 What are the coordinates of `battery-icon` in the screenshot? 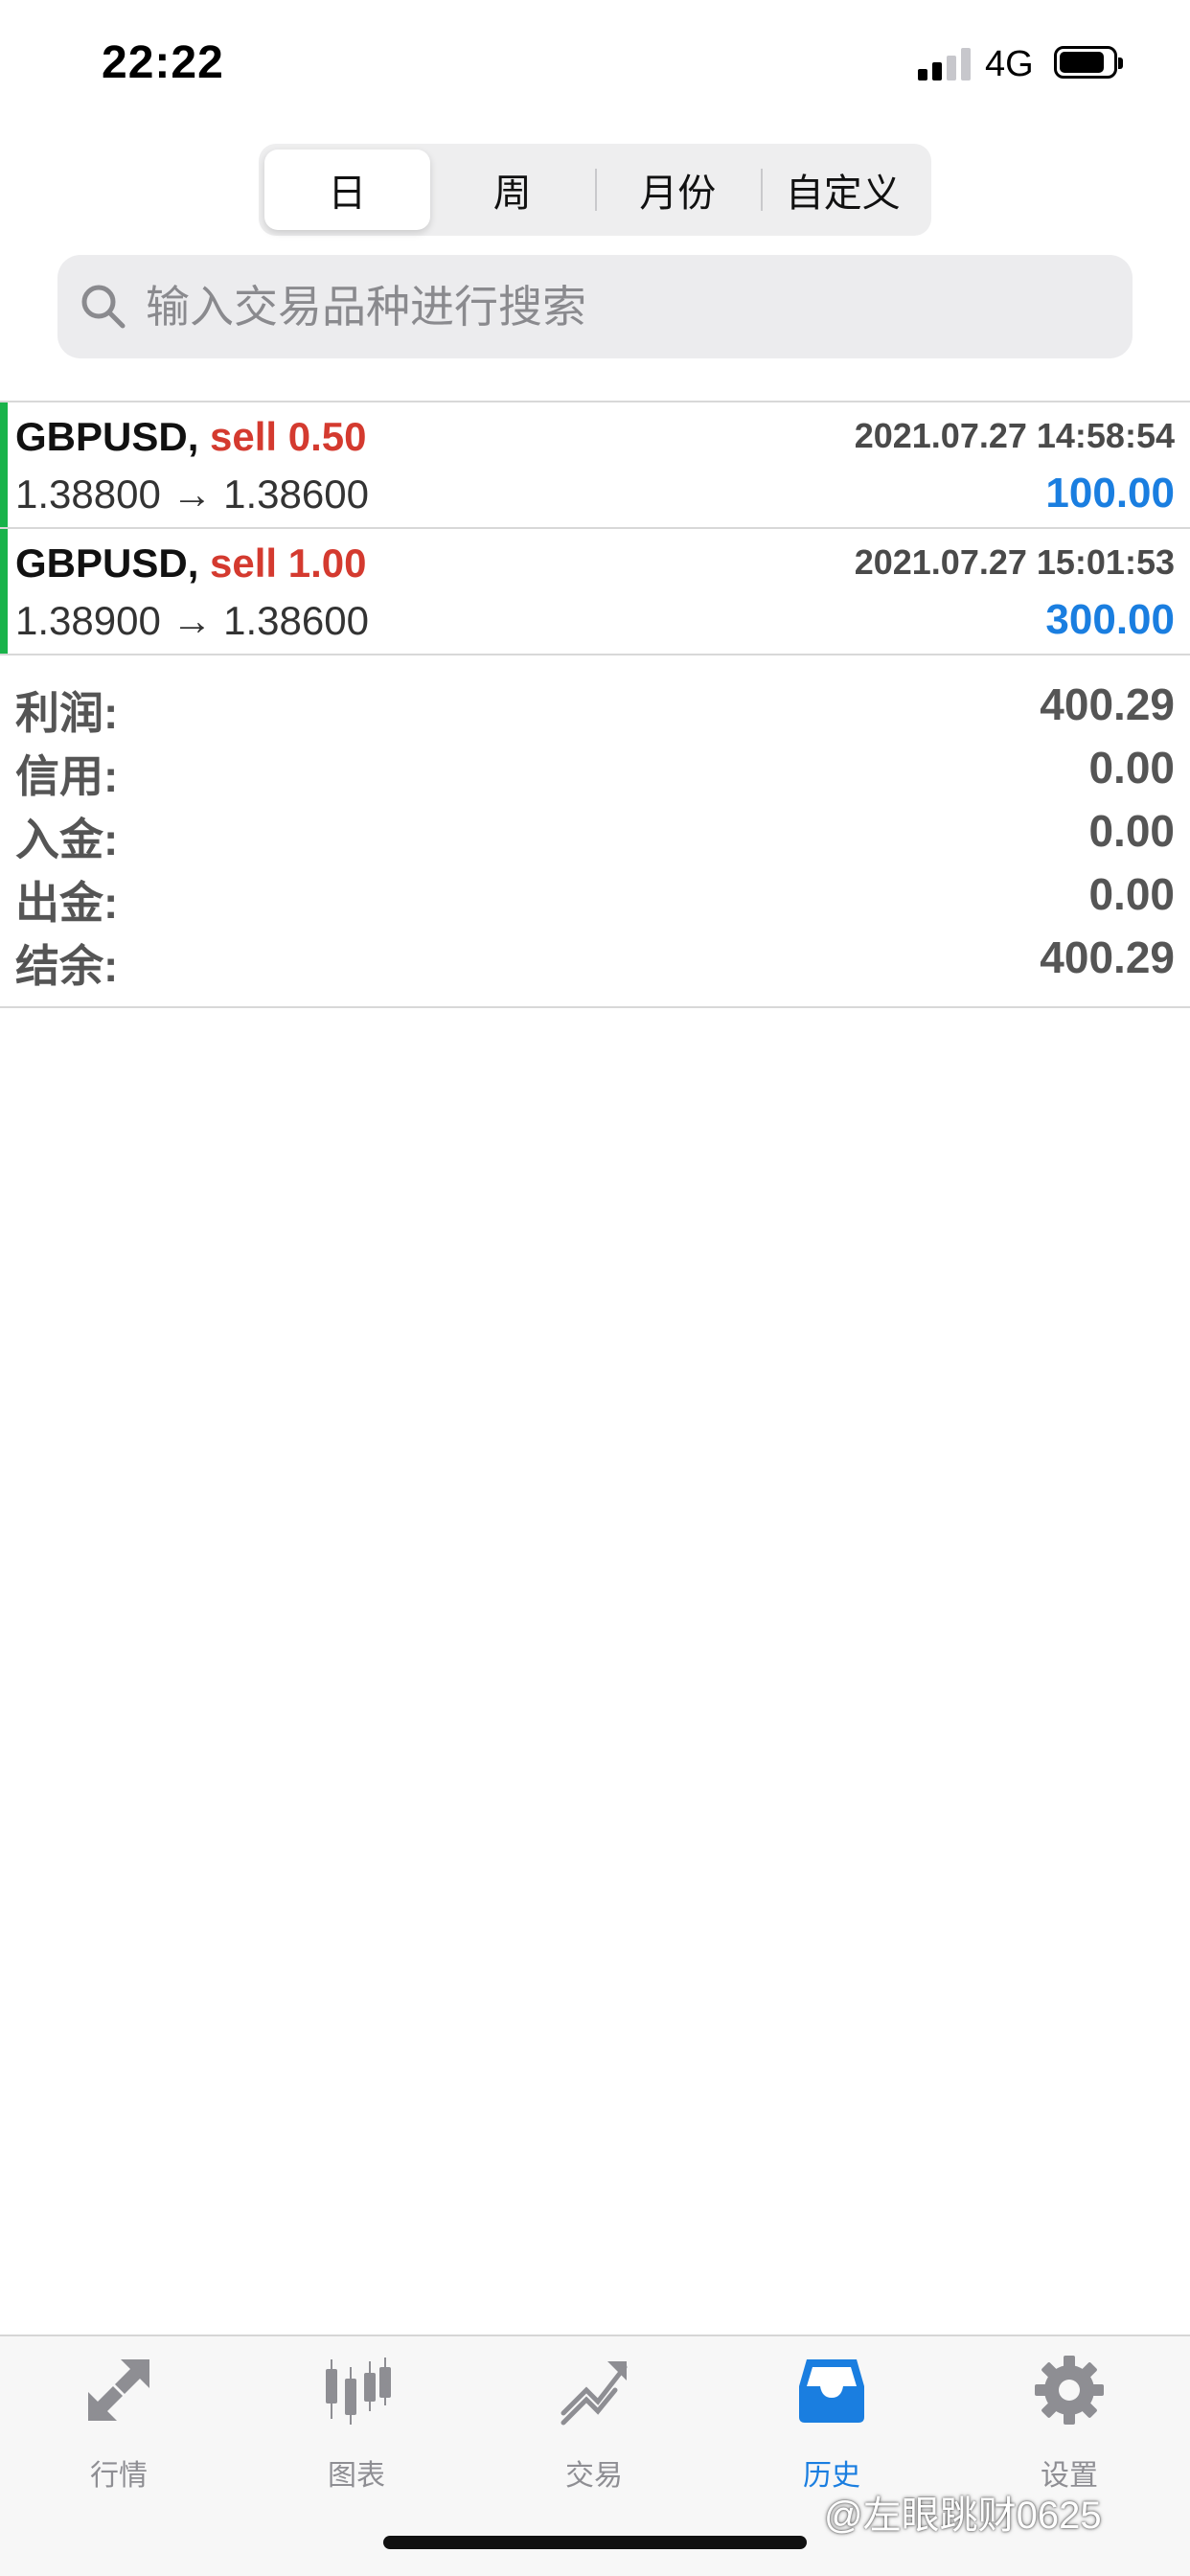 It's located at (1089, 63).